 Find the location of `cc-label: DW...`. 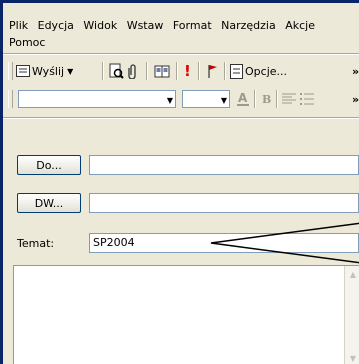

cc-label: DW... is located at coordinates (49, 203).